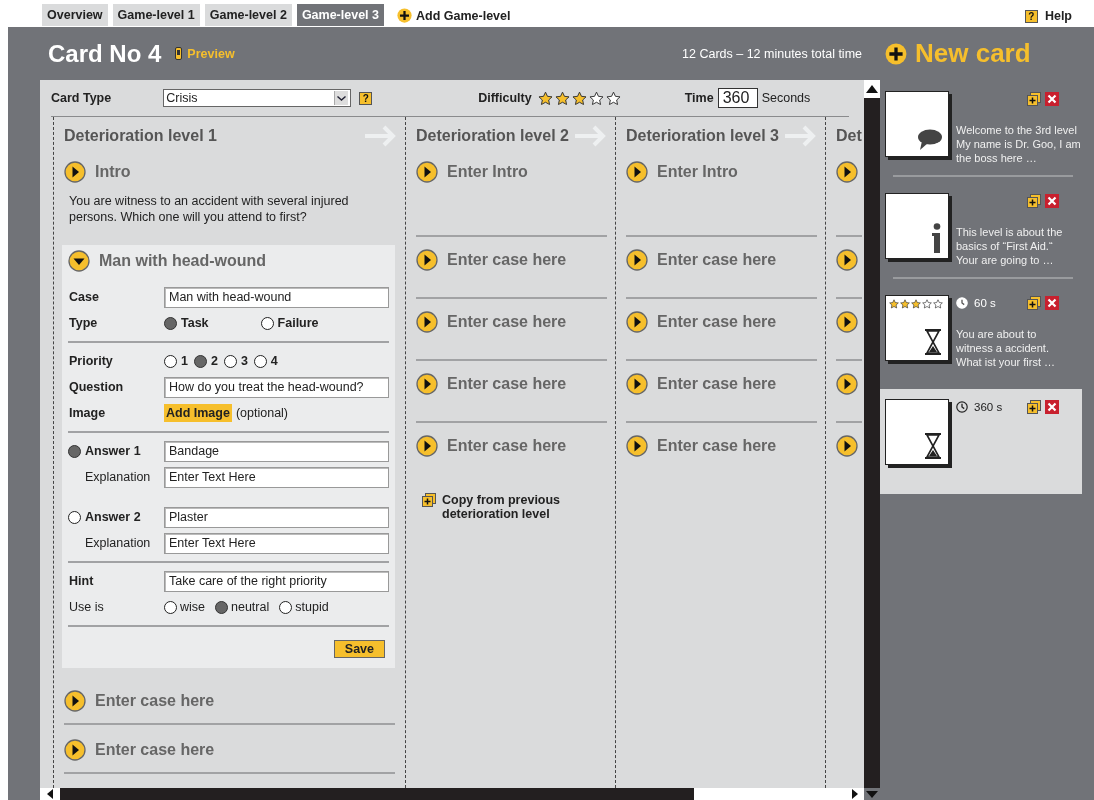  I want to click on card-time: 360 s, so click(988, 407).